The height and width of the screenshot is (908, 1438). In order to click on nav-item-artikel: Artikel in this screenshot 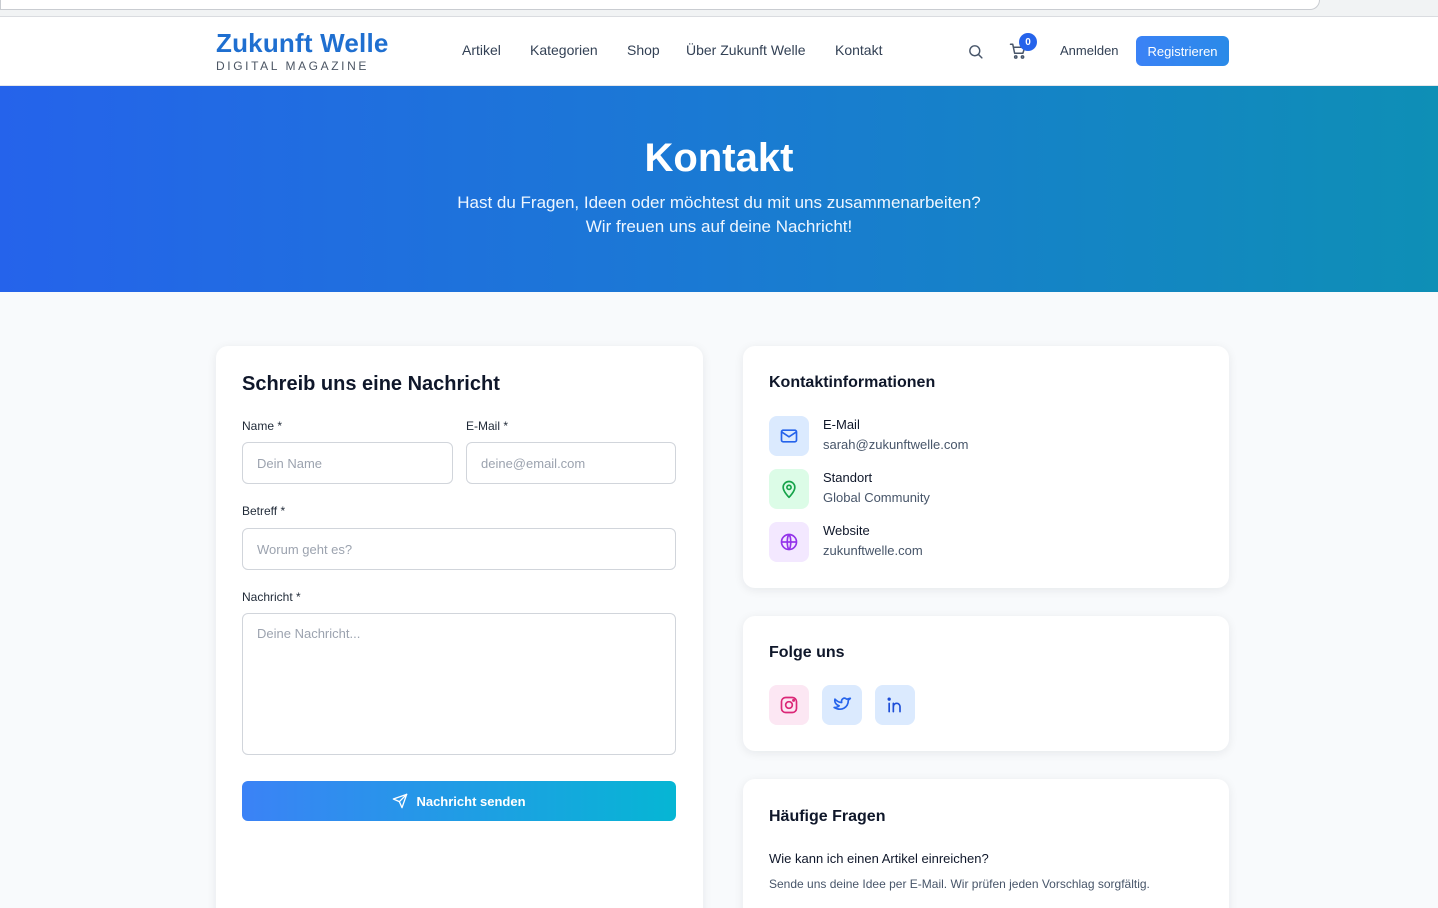, I will do `click(481, 50)`.